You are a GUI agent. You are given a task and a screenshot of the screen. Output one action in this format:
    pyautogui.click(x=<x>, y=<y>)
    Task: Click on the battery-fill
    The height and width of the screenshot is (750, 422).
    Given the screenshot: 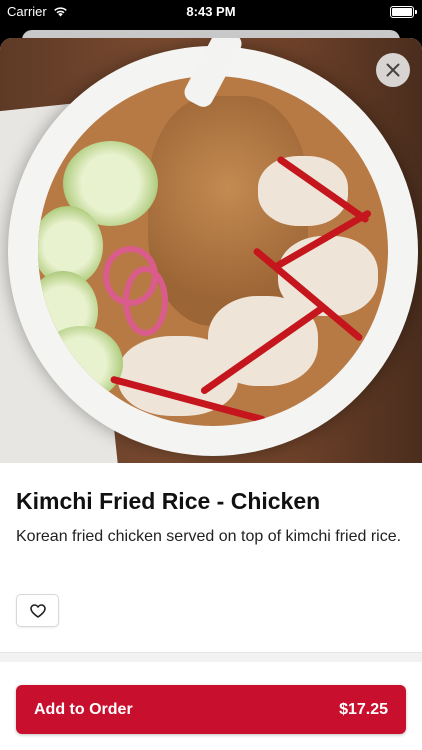 What is the action you would take?
    pyautogui.click(x=402, y=12)
    